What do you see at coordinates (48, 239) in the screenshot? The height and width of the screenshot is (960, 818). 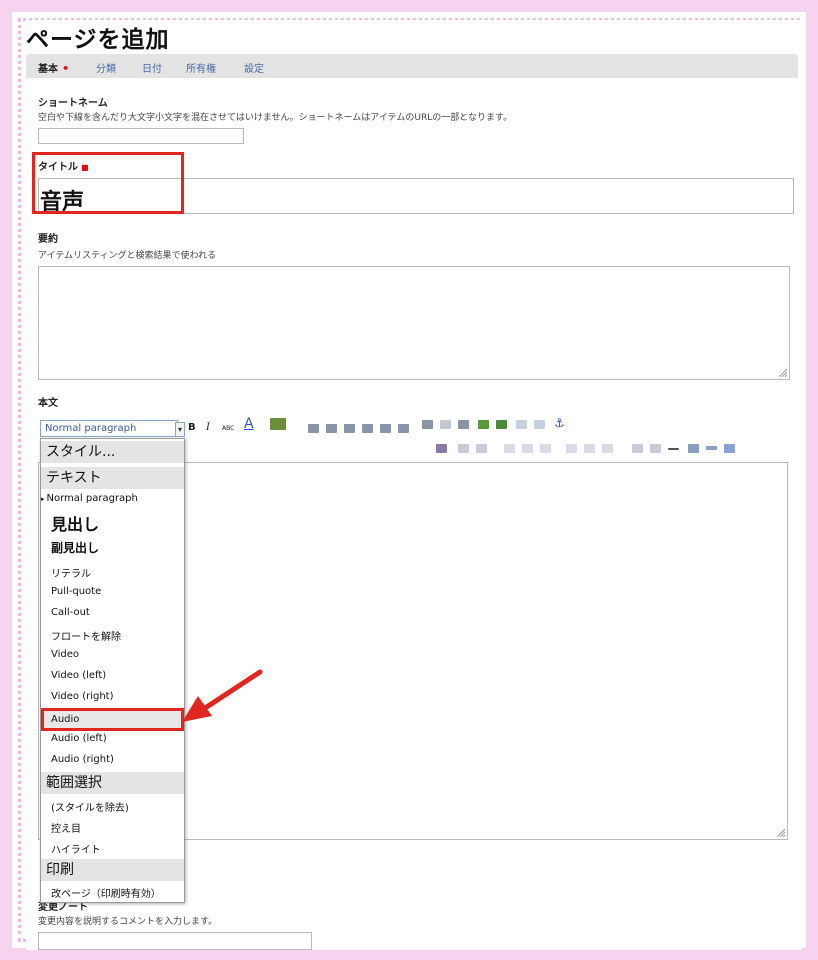 I see `summary-label: 要約` at bounding box center [48, 239].